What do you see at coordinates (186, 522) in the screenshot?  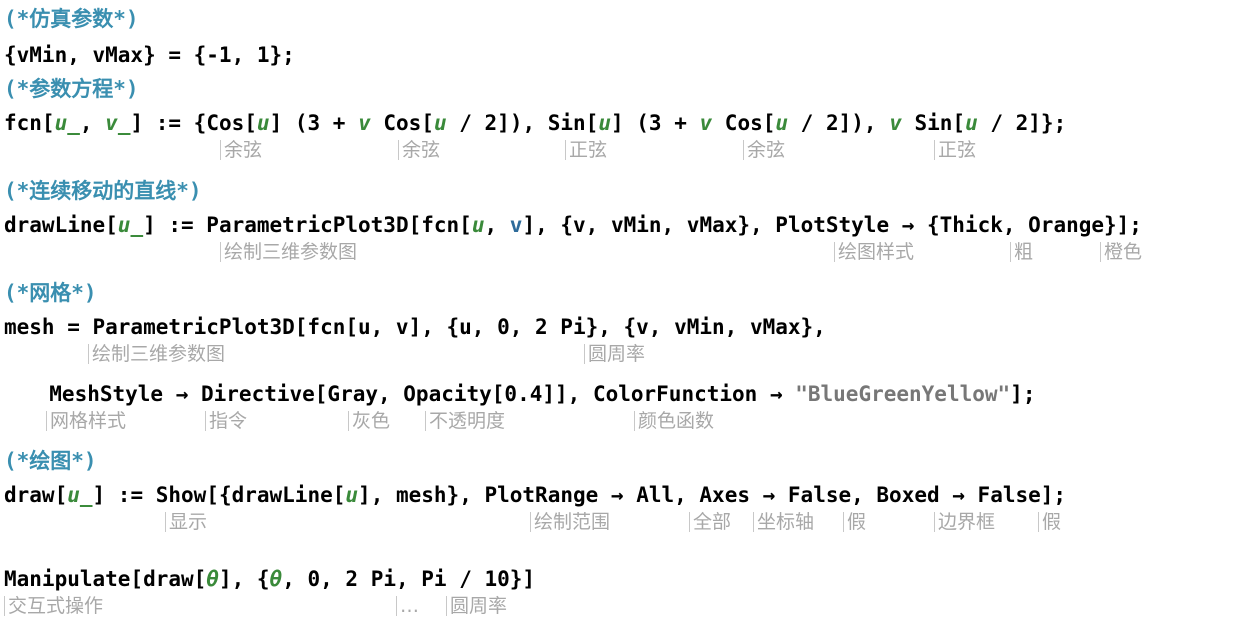 I see `hint-show: 显示` at bounding box center [186, 522].